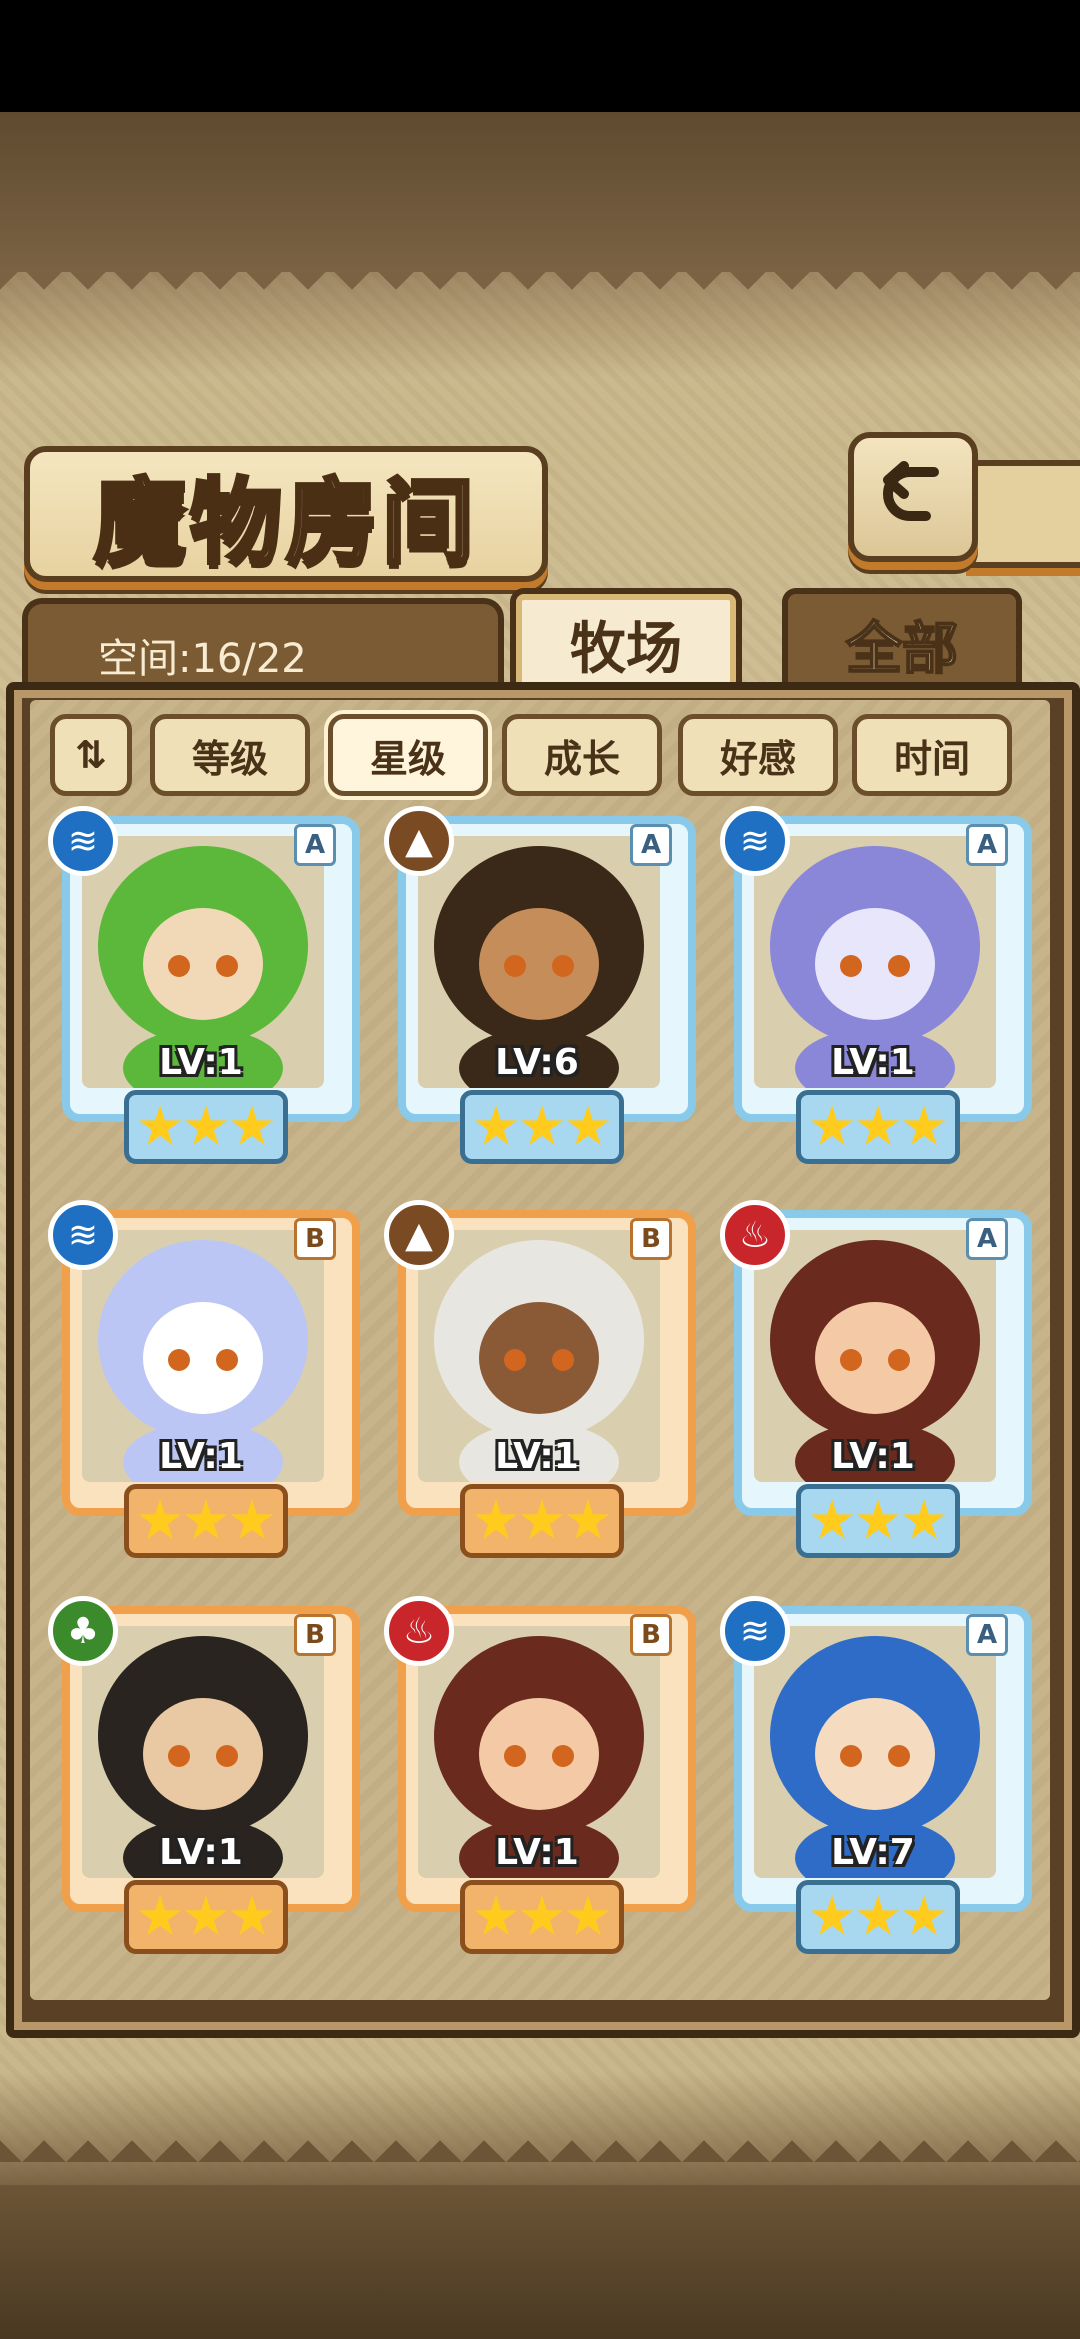  I want to click on tab-all: 全部, so click(902, 641).